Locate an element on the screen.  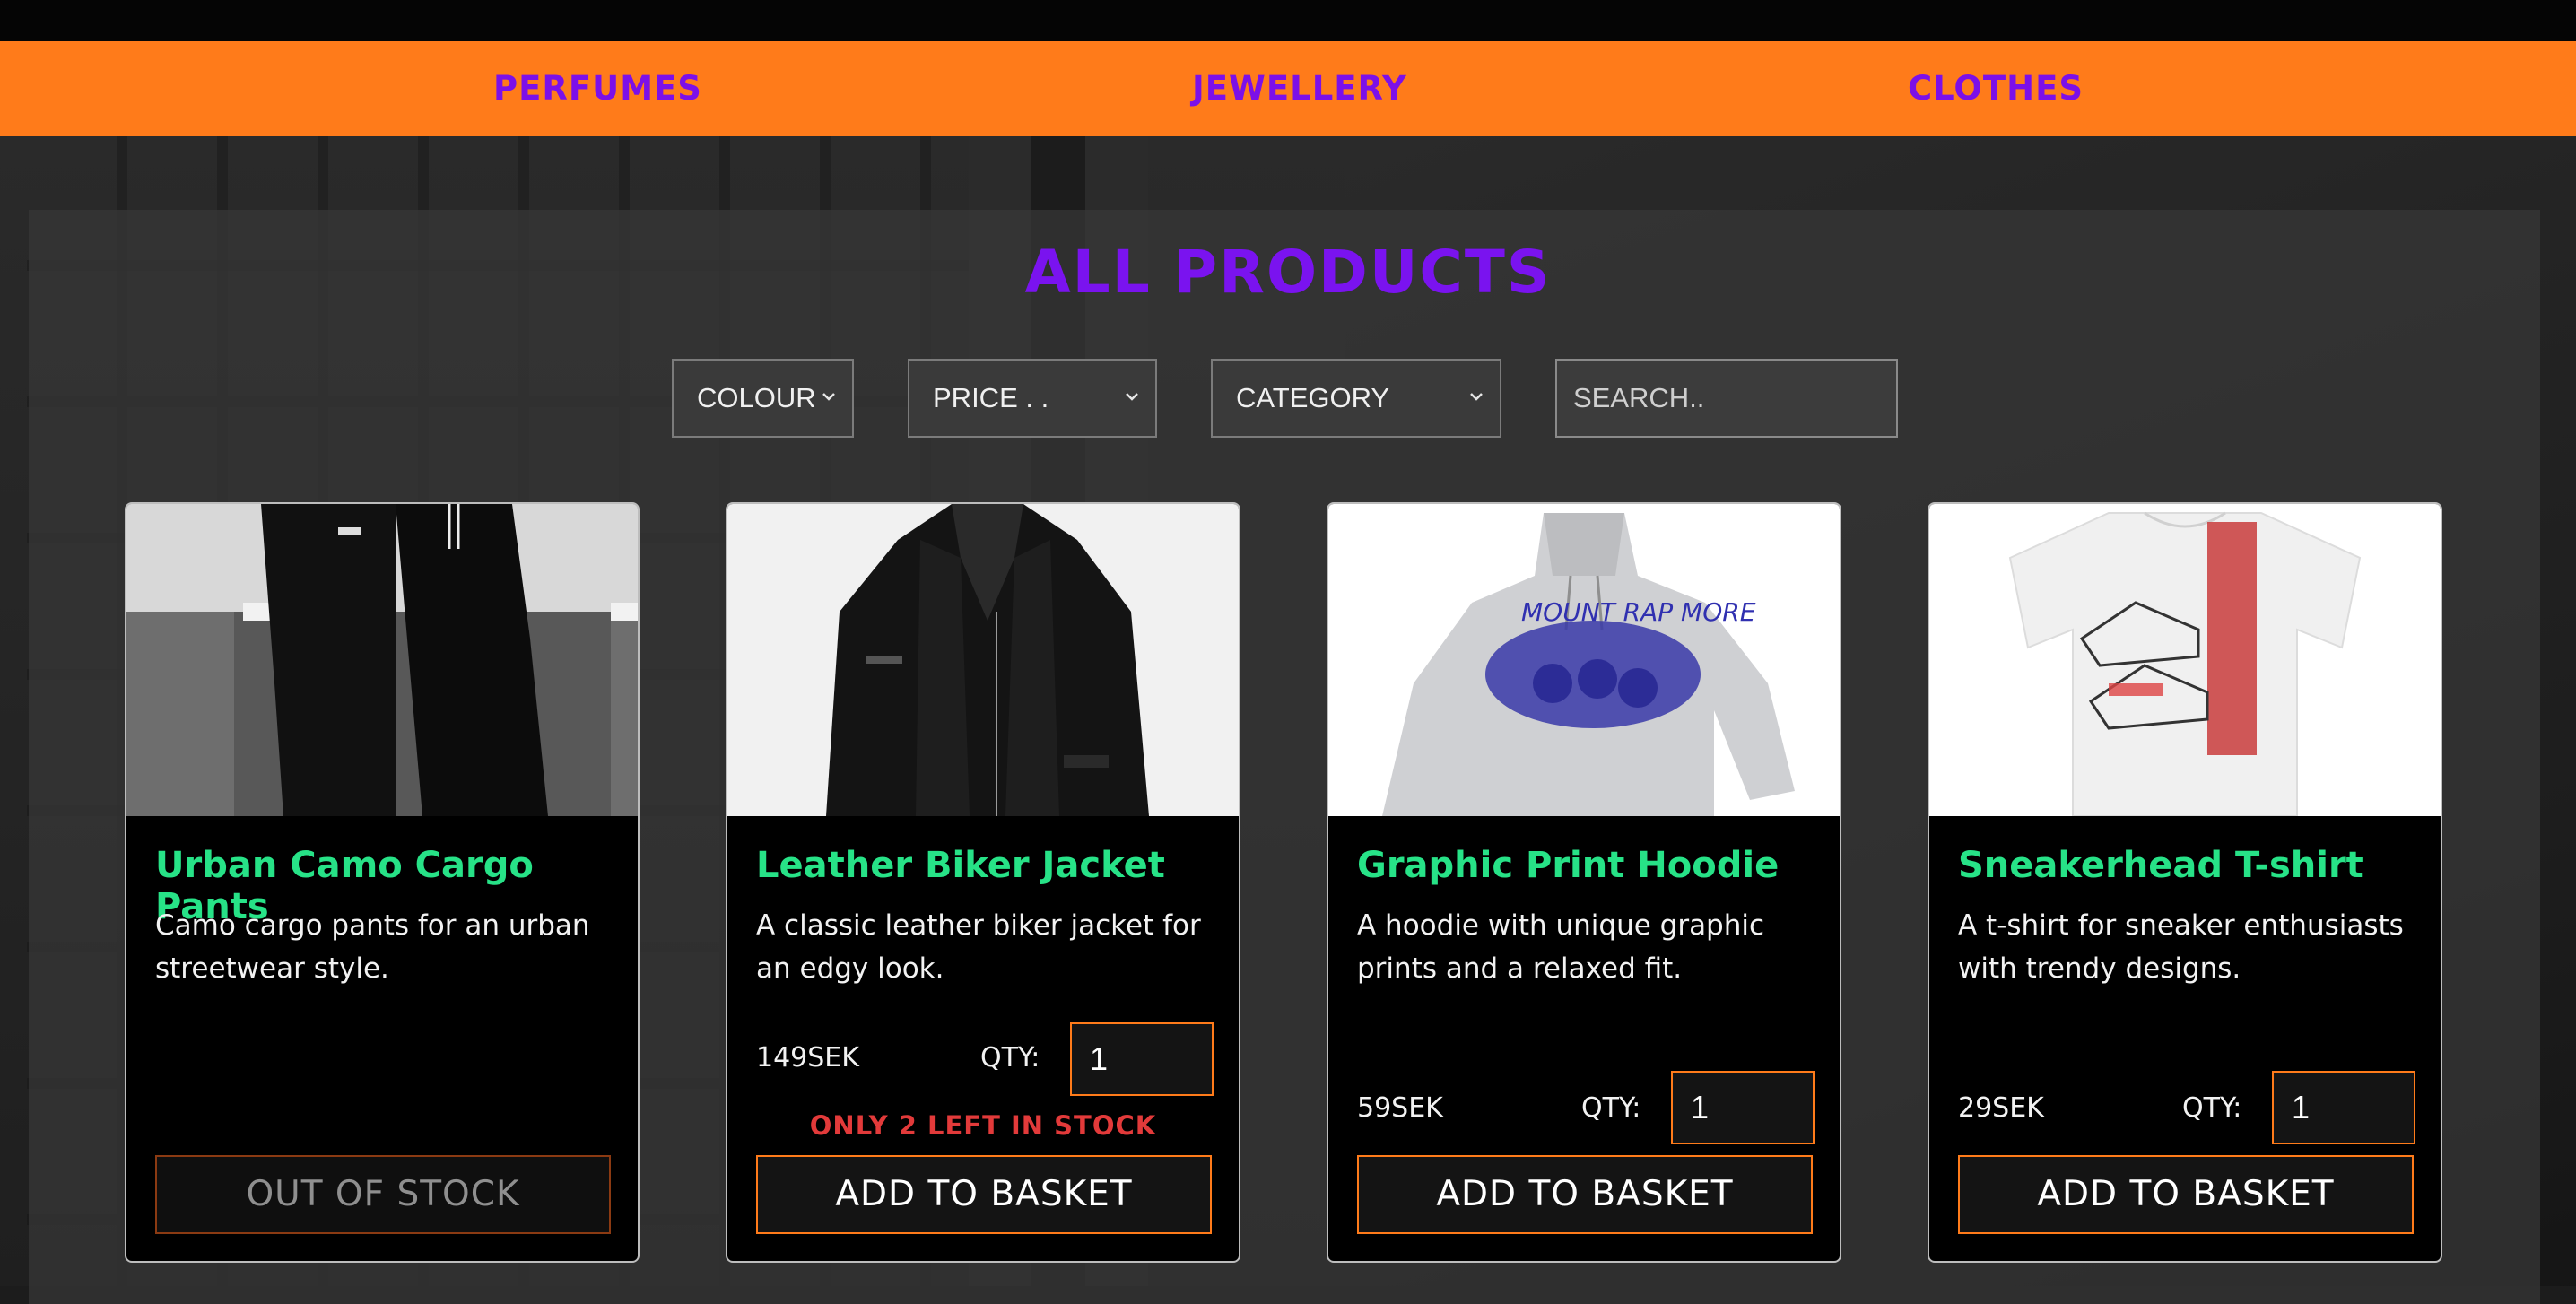
page-title: ALL PRODUCTS is located at coordinates (1288, 272).